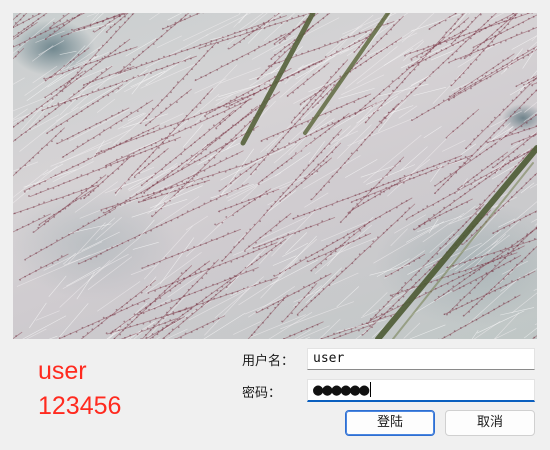 The width and height of the screenshot is (550, 450). What do you see at coordinates (390, 423) in the screenshot?
I see `login-button: 登陆` at bounding box center [390, 423].